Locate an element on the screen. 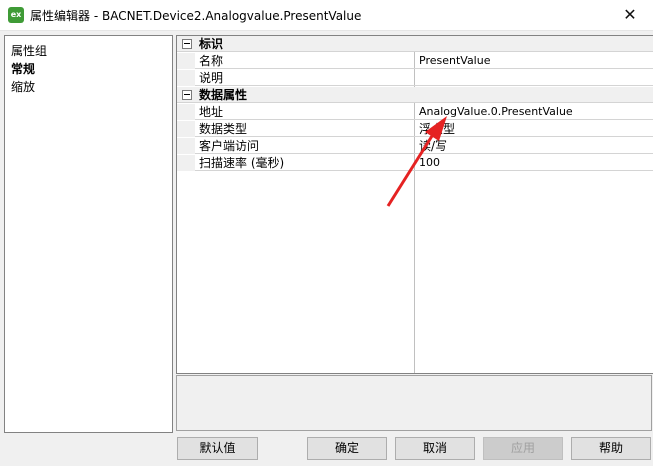  property-group-general: 常规 is located at coordinates (23, 68).